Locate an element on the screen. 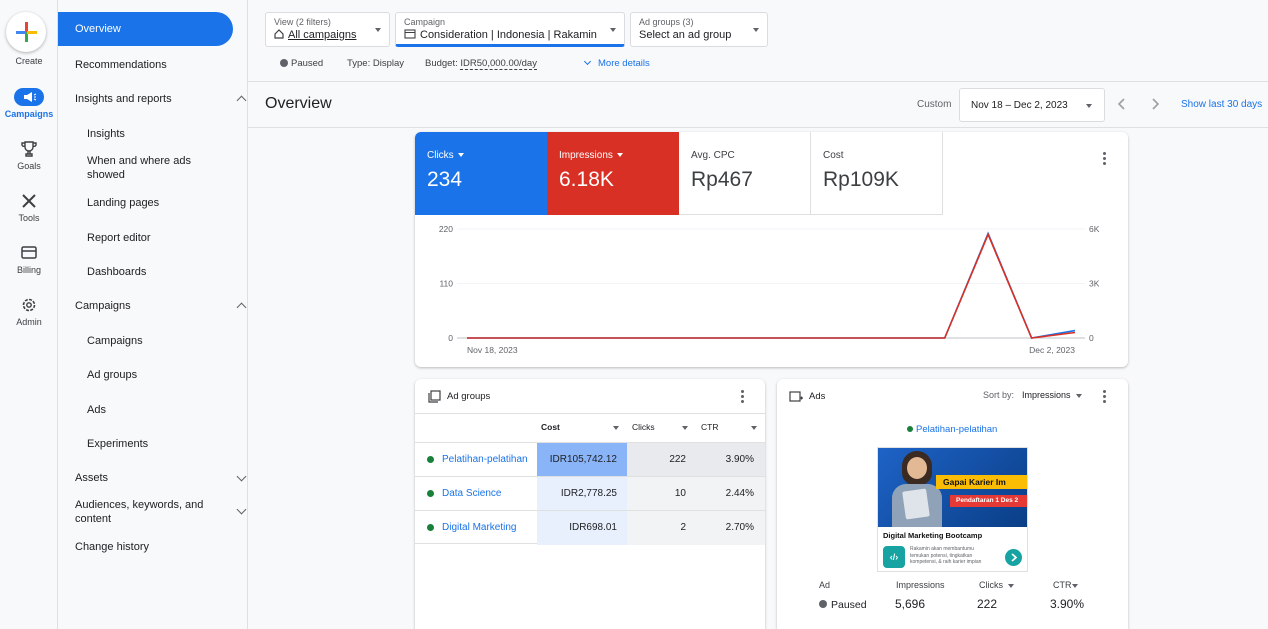 The height and width of the screenshot is (629, 1268). date-range-picker: Nov 18 – Dec 2, 2023 is located at coordinates (1032, 105).